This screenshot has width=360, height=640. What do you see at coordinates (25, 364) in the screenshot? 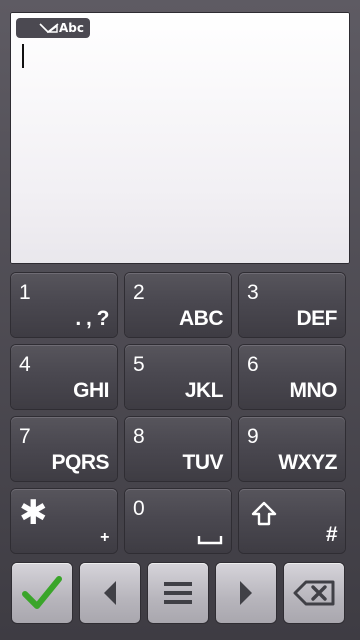
I see `key-number: 4` at bounding box center [25, 364].